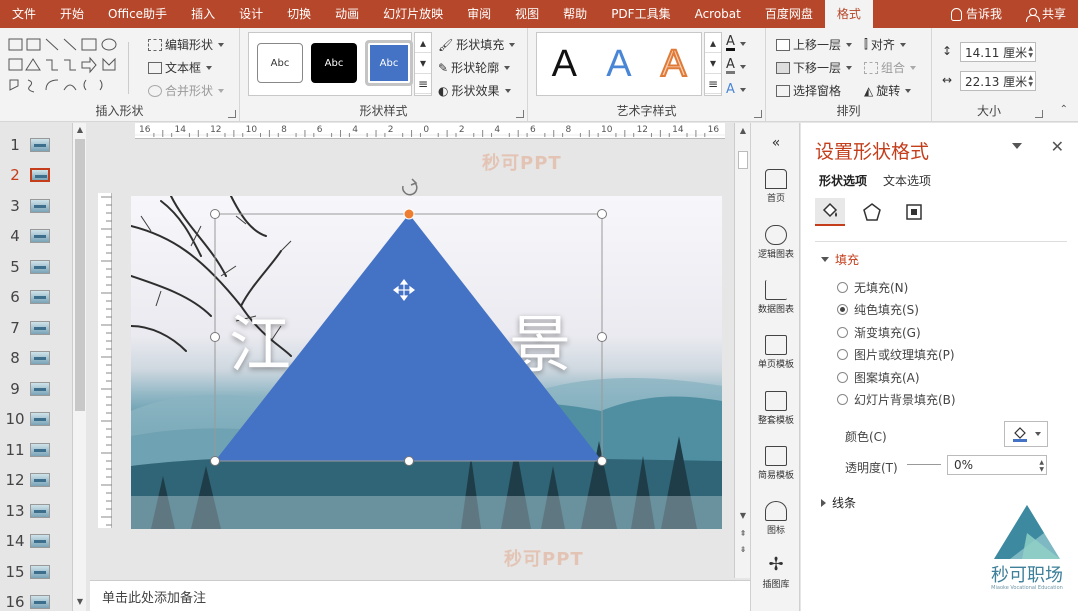 The width and height of the screenshot is (1078, 611). Describe the element at coordinates (997, 465) in the screenshot. I see `transparency-input: 0% ▲ ▼` at that location.